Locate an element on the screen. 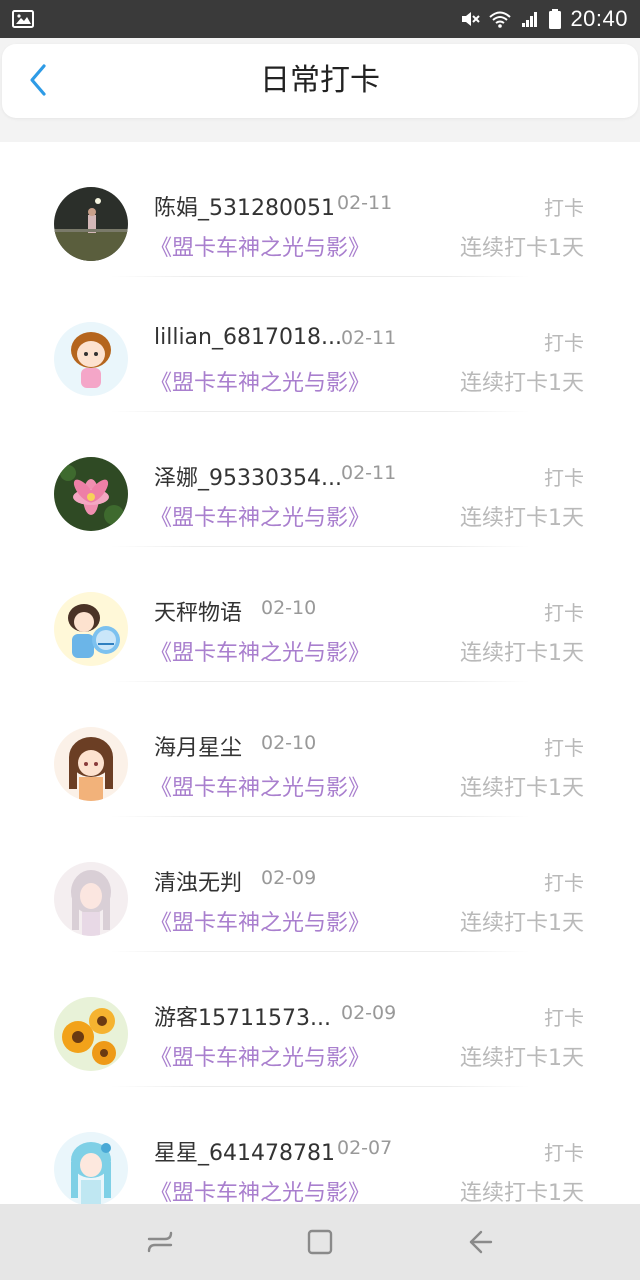 The height and width of the screenshot is (1280, 640). battery-icon is located at coordinates (555, 19).